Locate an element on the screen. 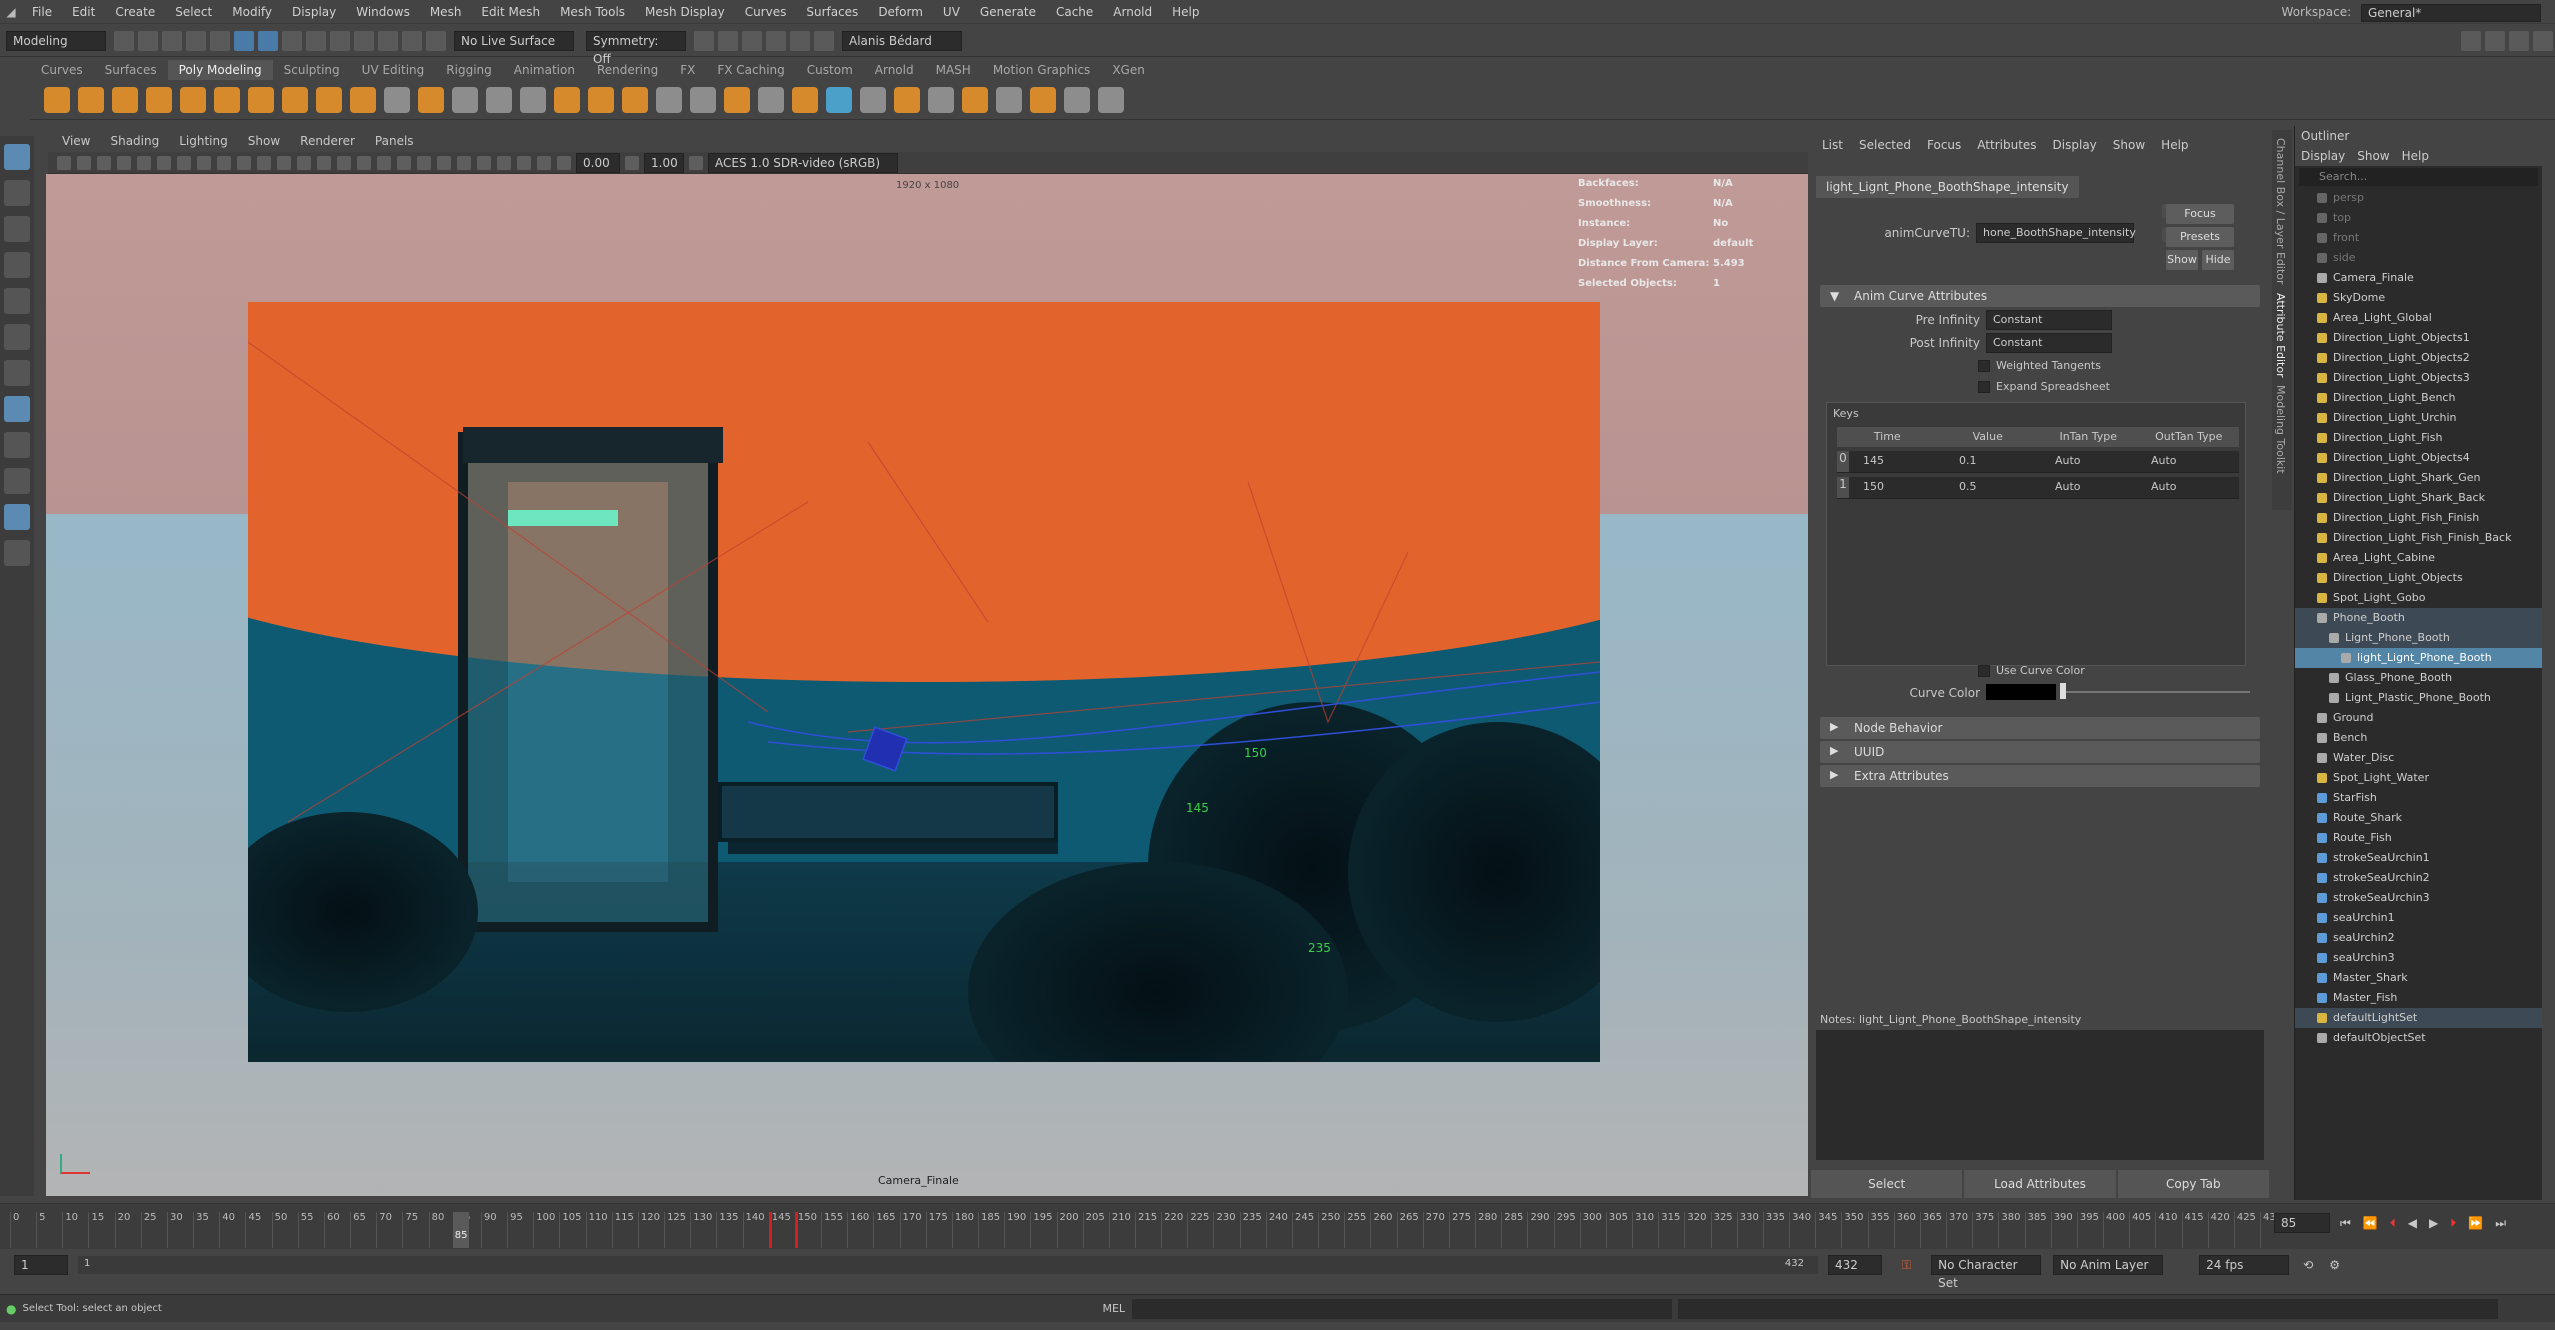  range-bar: 1 432 is located at coordinates (948, 1265).